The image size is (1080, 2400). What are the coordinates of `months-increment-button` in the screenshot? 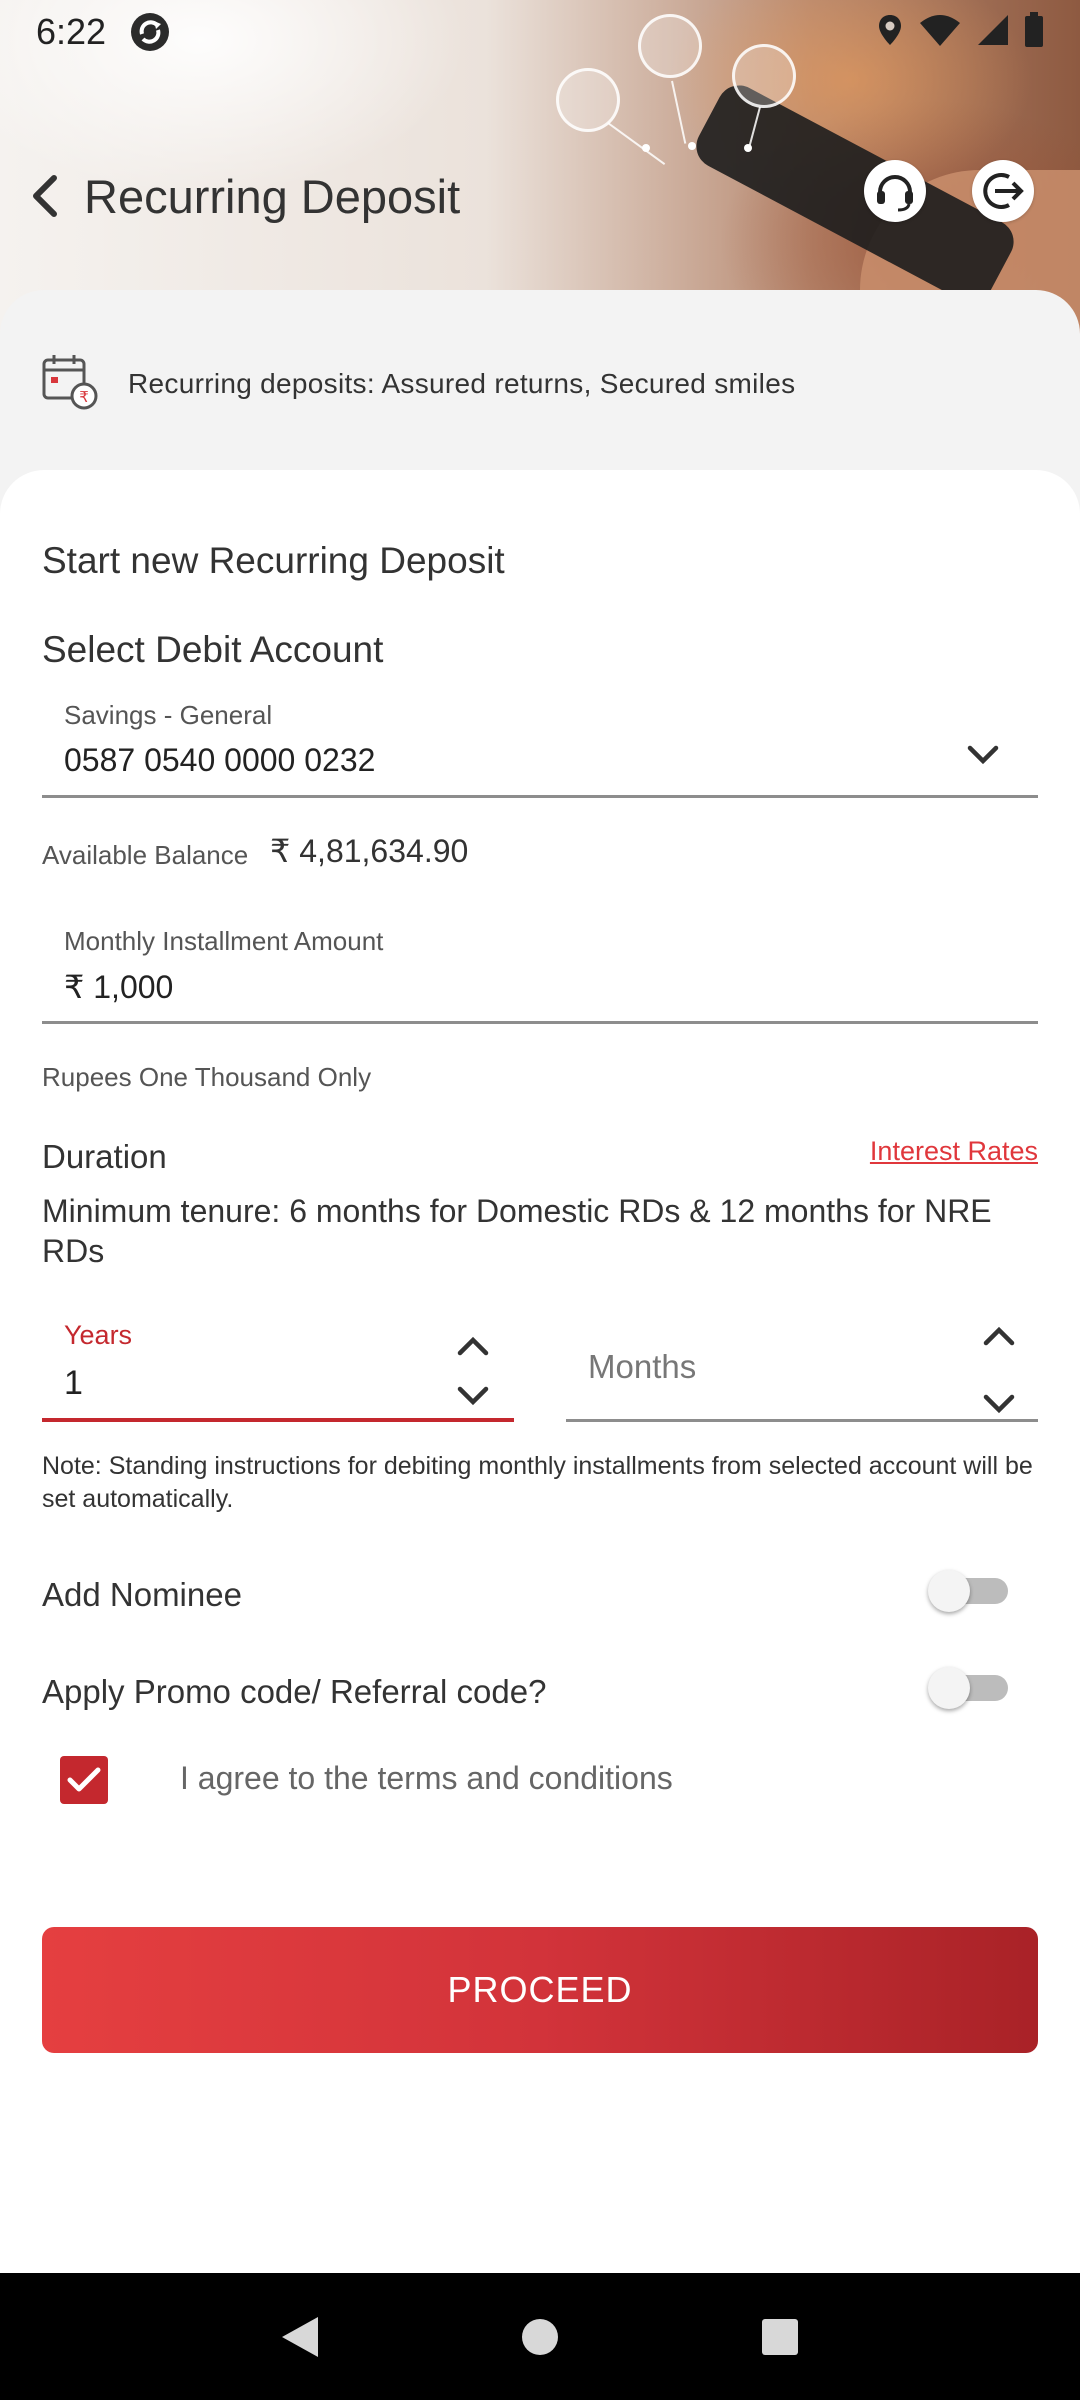 It's located at (999, 1336).